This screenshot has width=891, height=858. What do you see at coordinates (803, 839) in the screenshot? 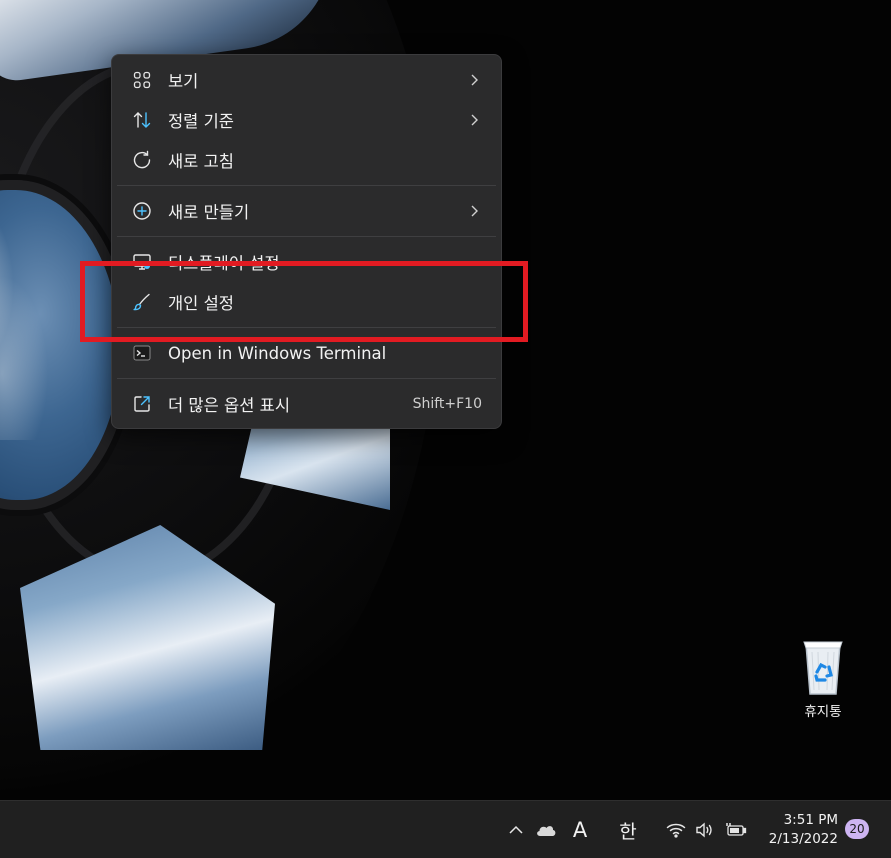
I see `clock-date: 2/13/2022` at bounding box center [803, 839].